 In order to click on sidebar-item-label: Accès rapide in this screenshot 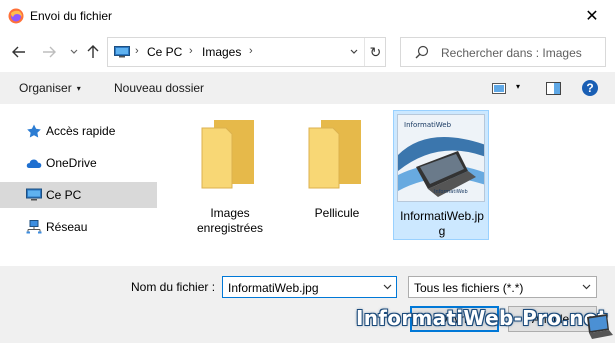, I will do `click(81, 131)`.